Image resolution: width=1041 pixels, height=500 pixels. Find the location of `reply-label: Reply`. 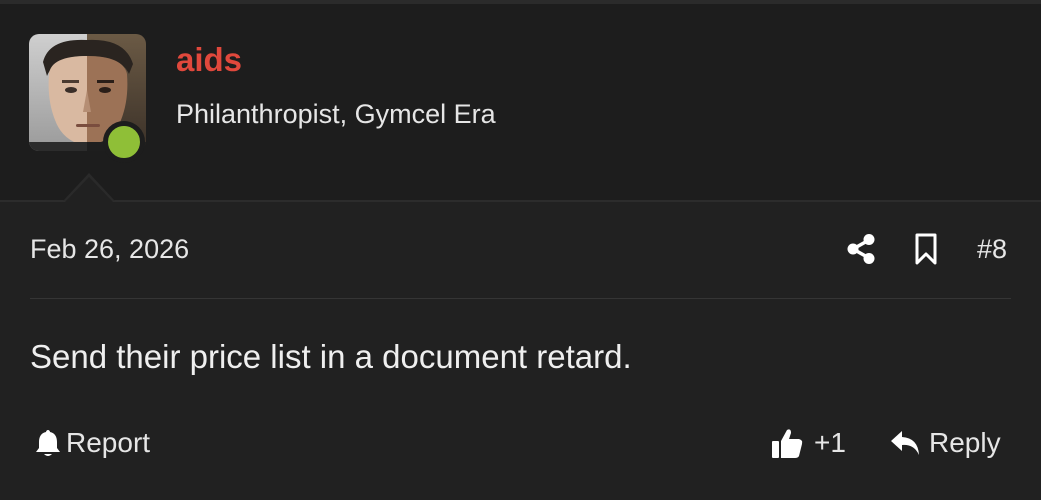

reply-label: Reply is located at coordinates (965, 442).